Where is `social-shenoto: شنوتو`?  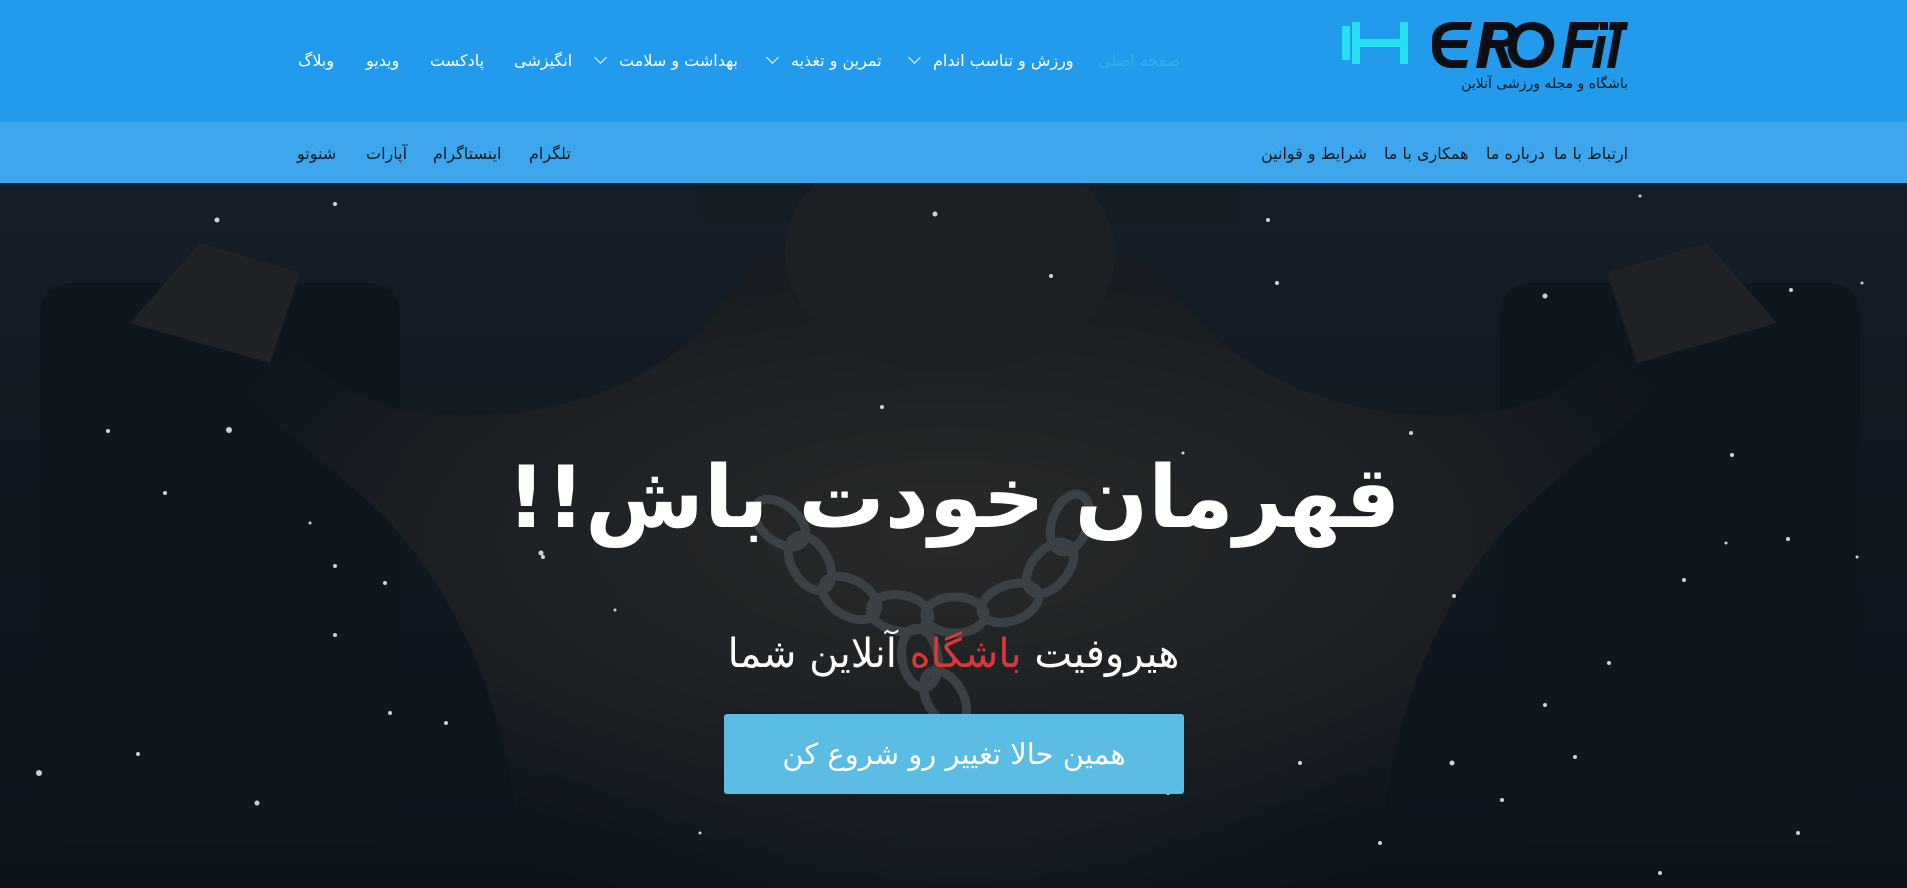
social-shenoto: شنوتو is located at coordinates (316, 153).